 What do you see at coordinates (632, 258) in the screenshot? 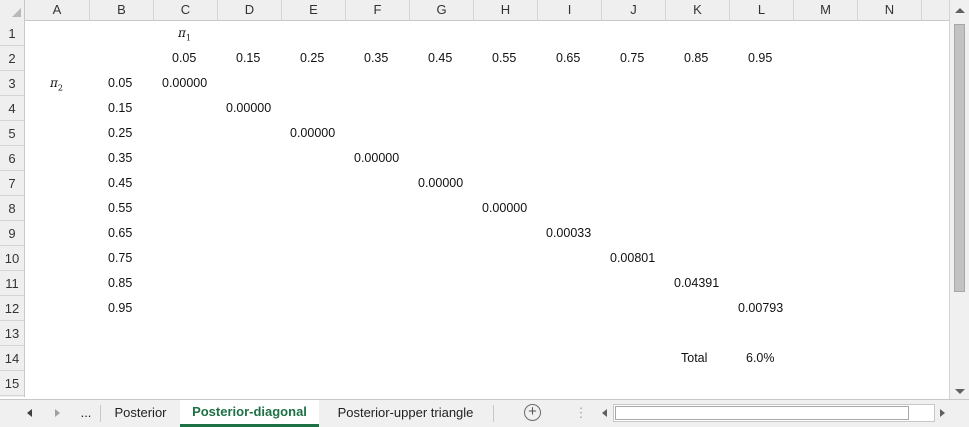
I see `diagonal-value-cell: 0.00801` at bounding box center [632, 258].